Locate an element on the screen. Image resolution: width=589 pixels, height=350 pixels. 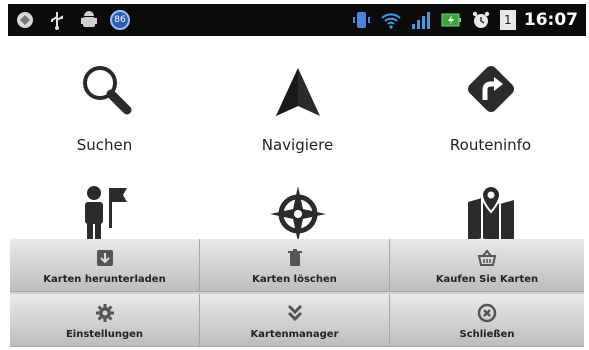
status-left-icons: 86 is located at coordinates (72, 20).